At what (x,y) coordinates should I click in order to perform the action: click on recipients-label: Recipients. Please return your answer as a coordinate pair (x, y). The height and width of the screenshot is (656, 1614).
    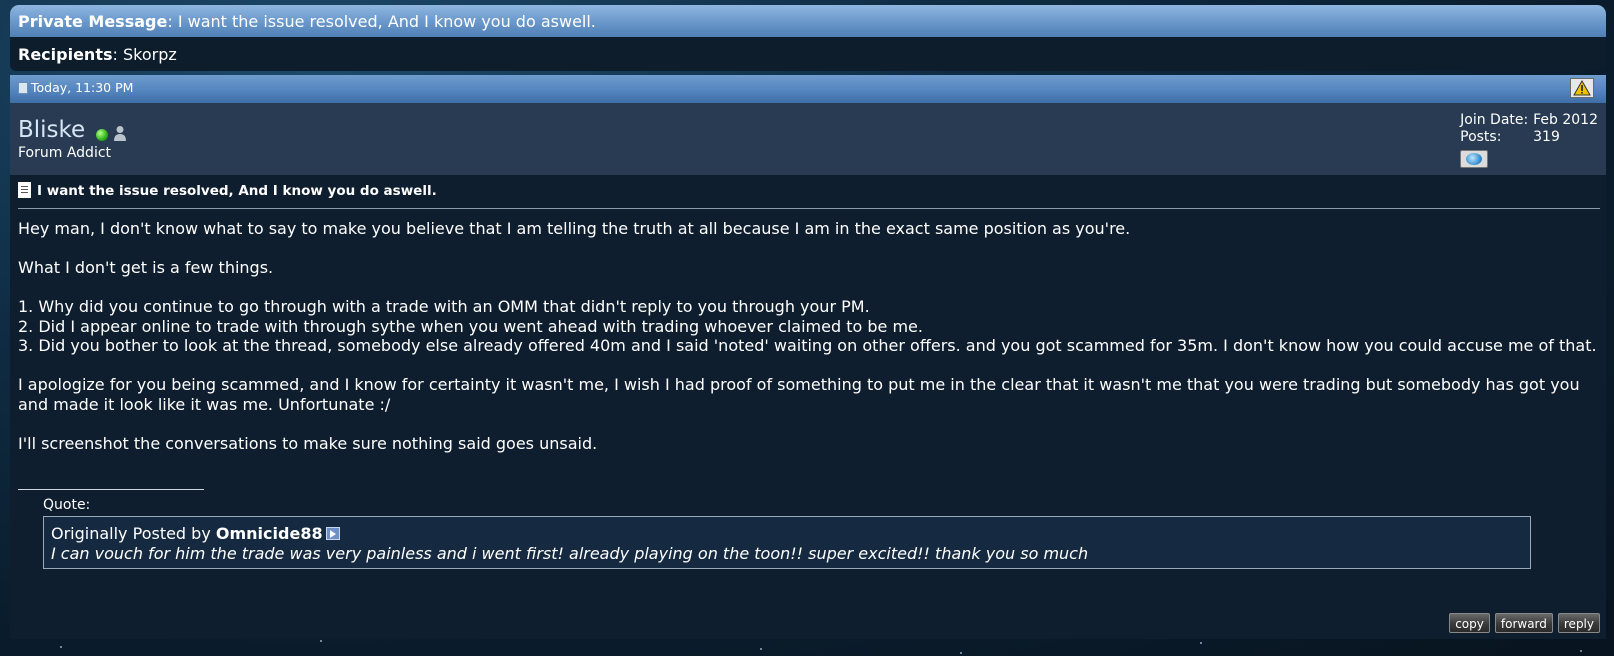
    Looking at the image, I should click on (65, 54).